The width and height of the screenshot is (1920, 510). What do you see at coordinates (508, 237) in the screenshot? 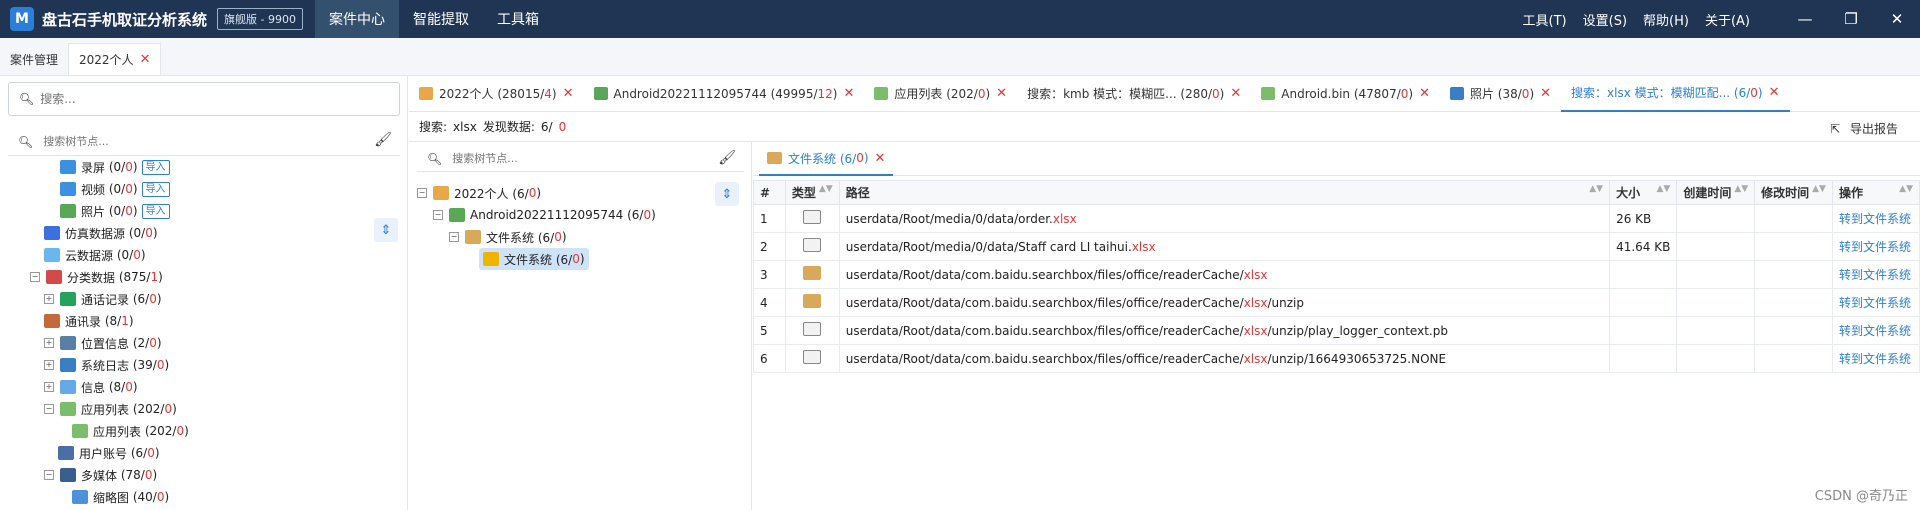
I see `mid-tree-node: − 文件系统 (6/0)` at bounding box center [508, 237].